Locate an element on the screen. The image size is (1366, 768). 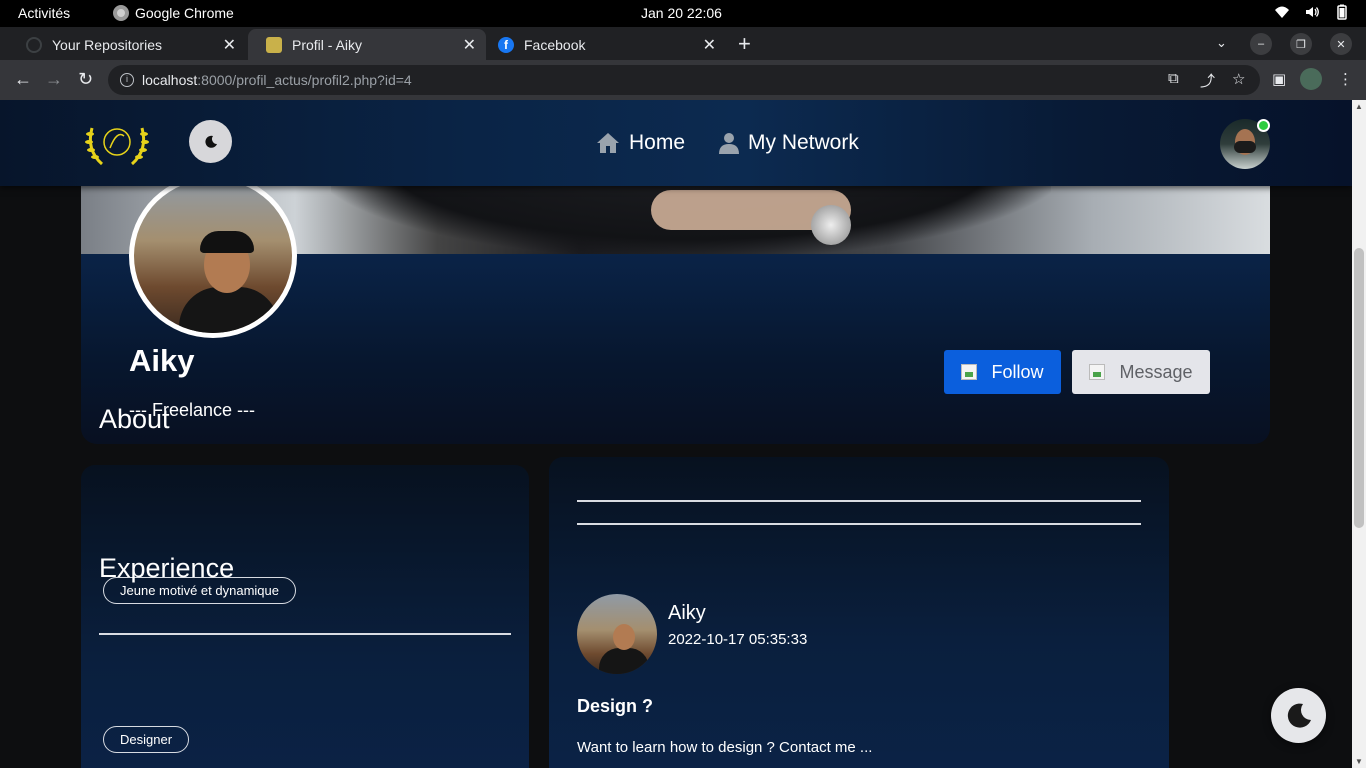
message-button: Message is located at coordinates (1141, 372).